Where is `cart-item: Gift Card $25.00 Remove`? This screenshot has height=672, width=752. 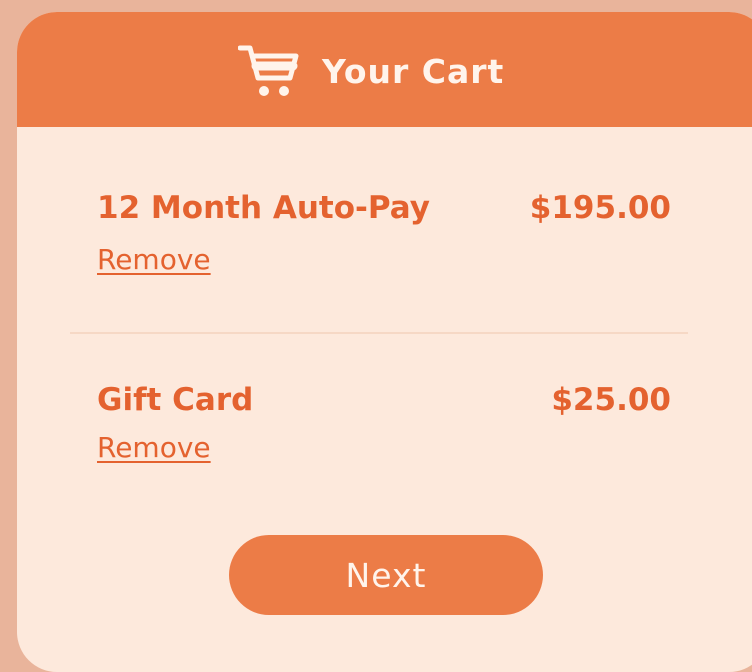
cart-item: Gift Card $25.00 Remove is located at coordinates (384, 427).